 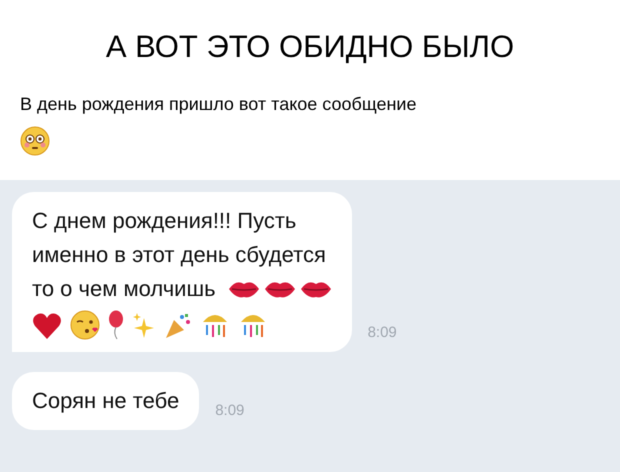 I want to click on sparkles-icon, so click(x=144, y=326).